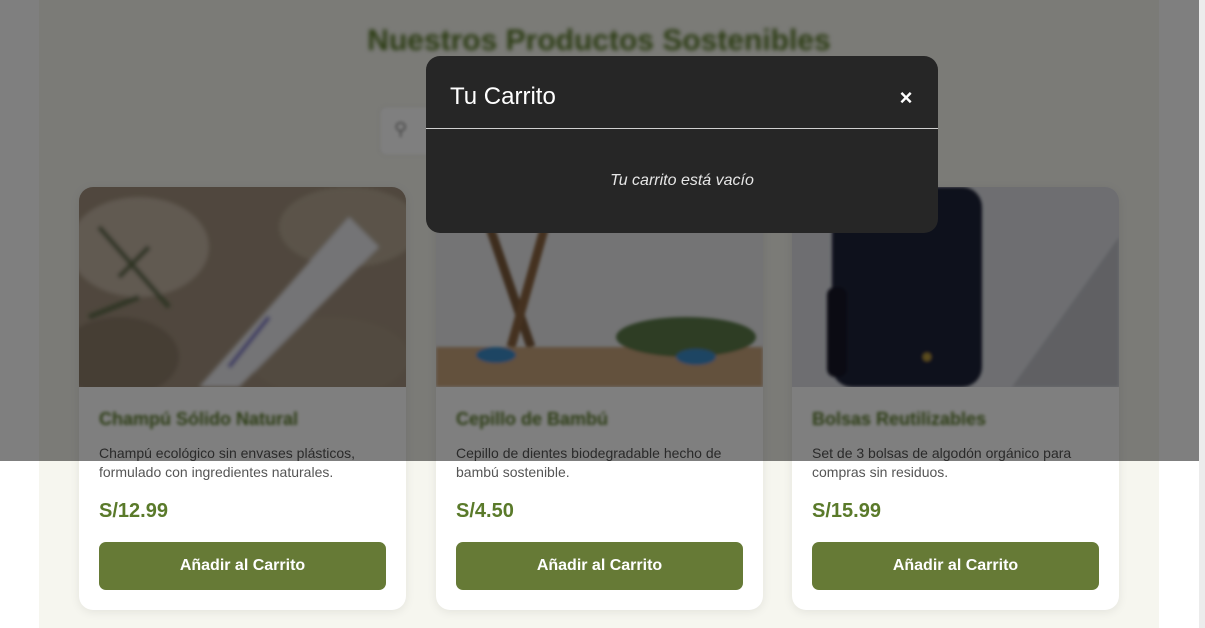  What do you see at coordinates (485, 511) in the screenshot?
I see `product-price: S/4.50` at bounding box center [485, 511].